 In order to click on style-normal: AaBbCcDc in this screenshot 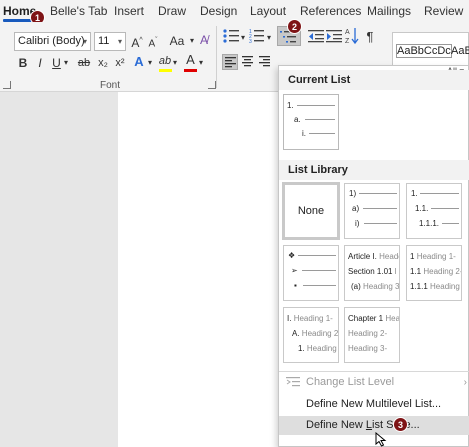, I will do `click(424, 51)`.